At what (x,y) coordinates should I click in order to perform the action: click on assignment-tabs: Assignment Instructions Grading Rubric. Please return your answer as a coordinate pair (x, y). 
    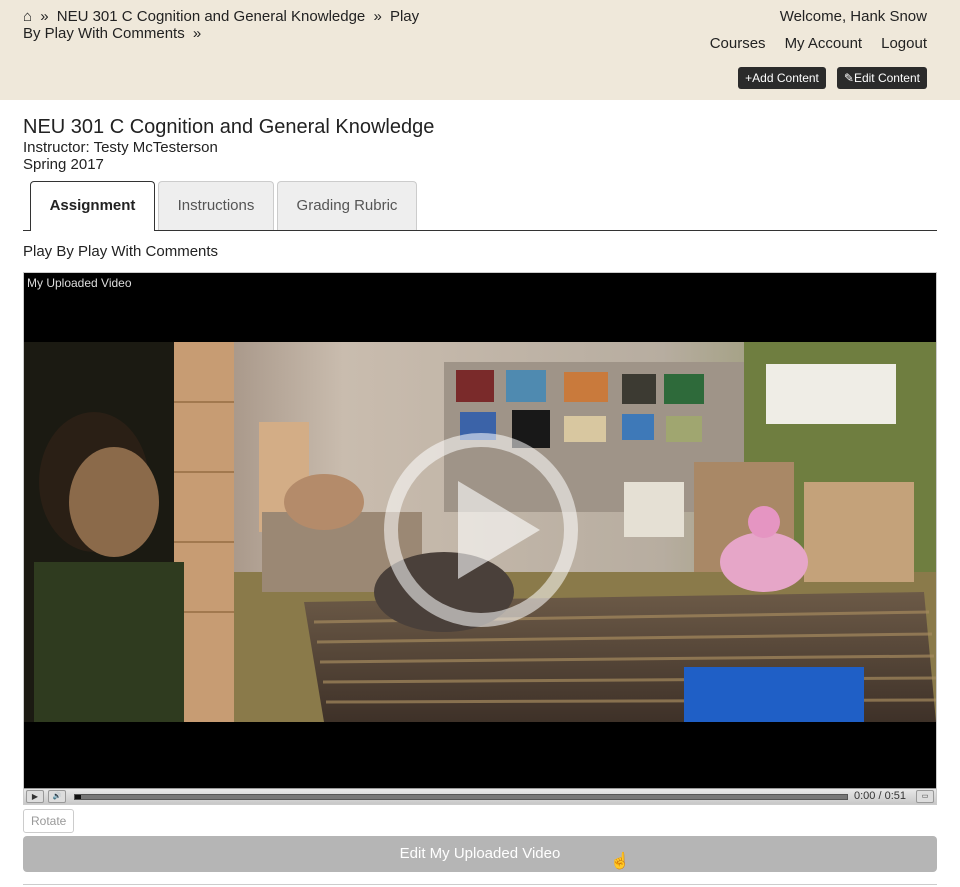
    Looking at the image, I should click on (480, 206).